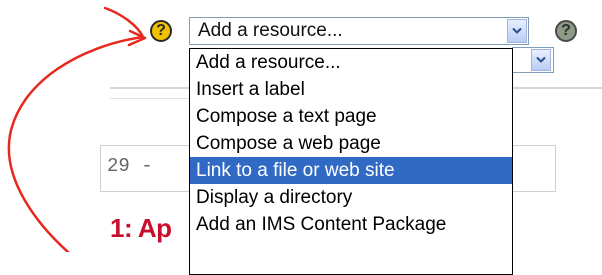 This screenshot has width=602, height=275. What do you see at coordinates (141, 228) in the screenshot?
I see `section-title: 1: Ap` at bounding box center [141, 228].